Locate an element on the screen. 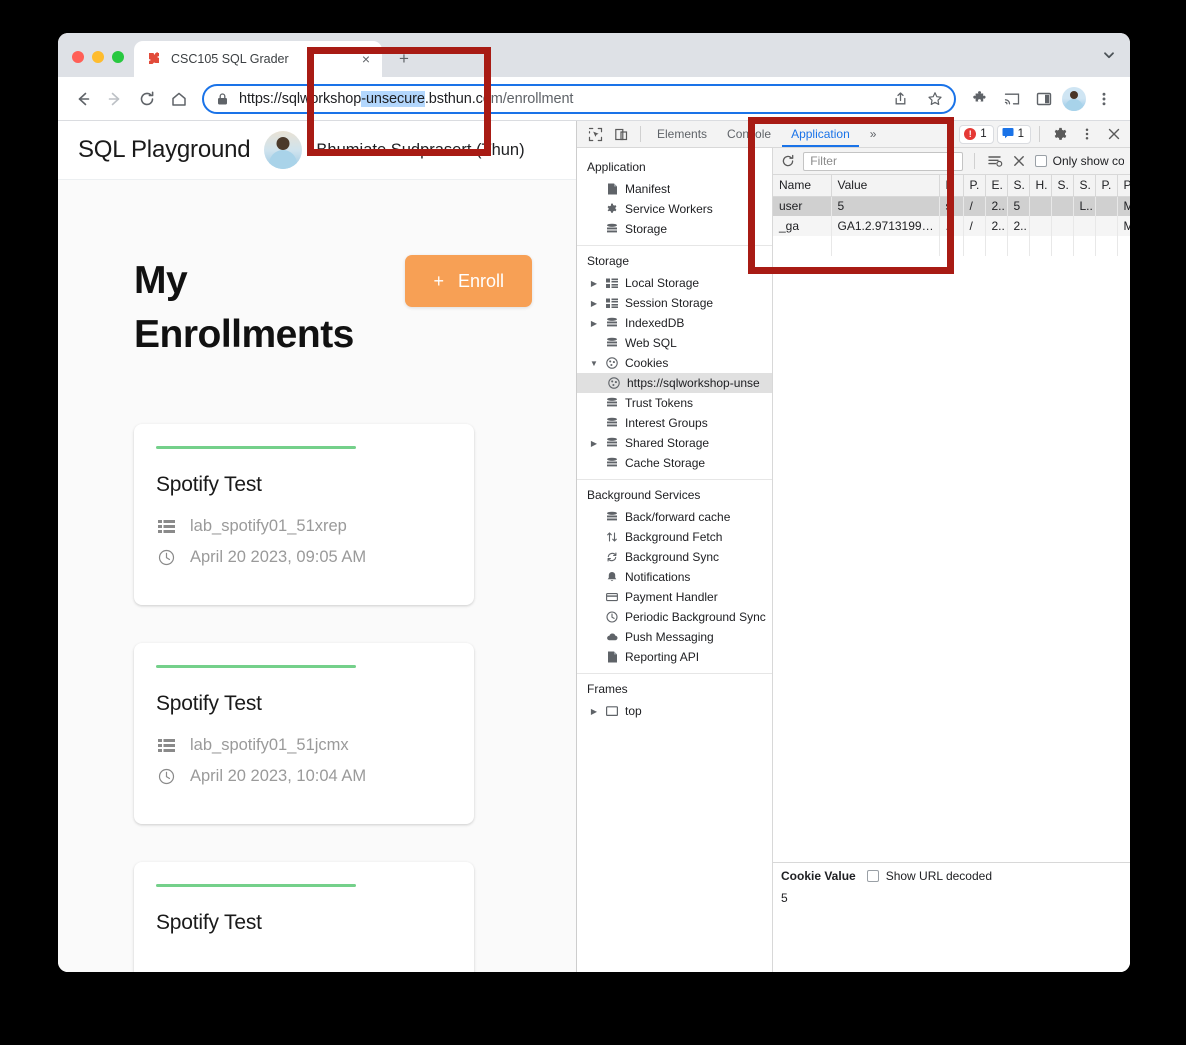 This screenshot has width=1186, height=1045. chevron-down-icon: ▼ is located at coordinates (594, 363).